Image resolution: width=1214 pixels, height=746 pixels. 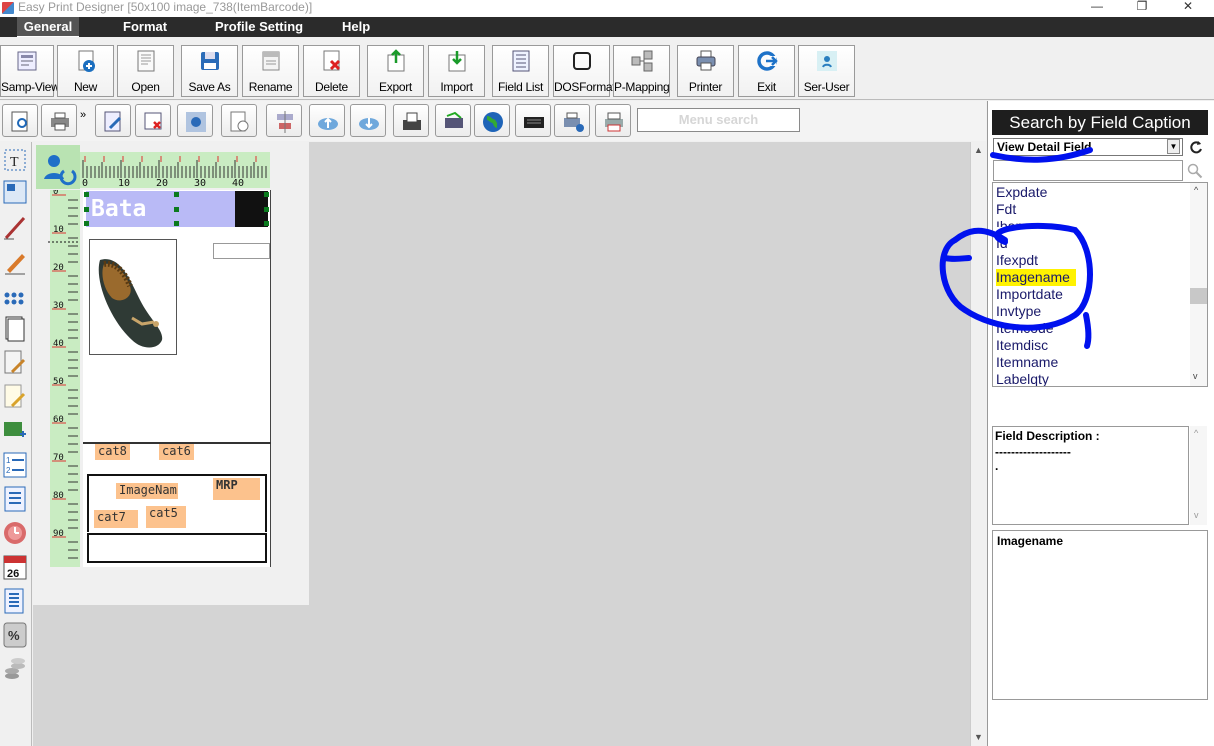 What do you see at coordinates (766, 71) in the screenshot?
I see `exit-button: Exit` at bounding box center [766, 71].